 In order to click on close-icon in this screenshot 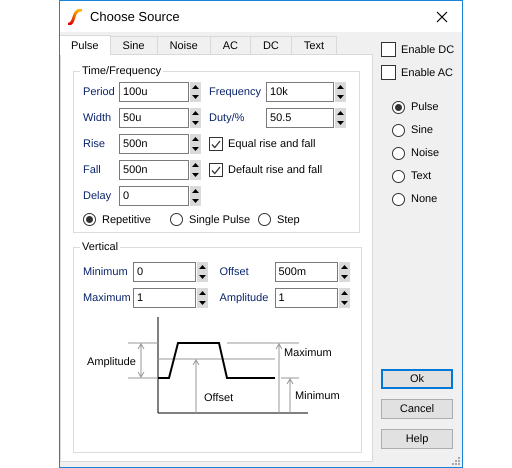, I will do `click(442, 16)`.